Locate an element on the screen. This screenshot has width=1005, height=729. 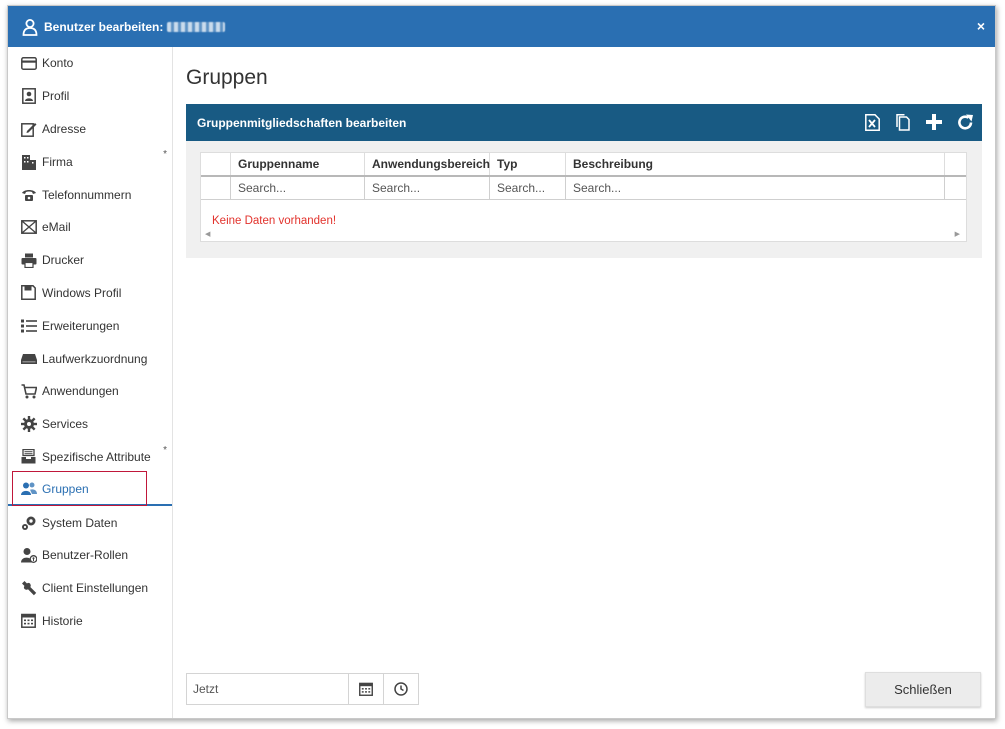
phone-icon is located at coordinates (28, 194).